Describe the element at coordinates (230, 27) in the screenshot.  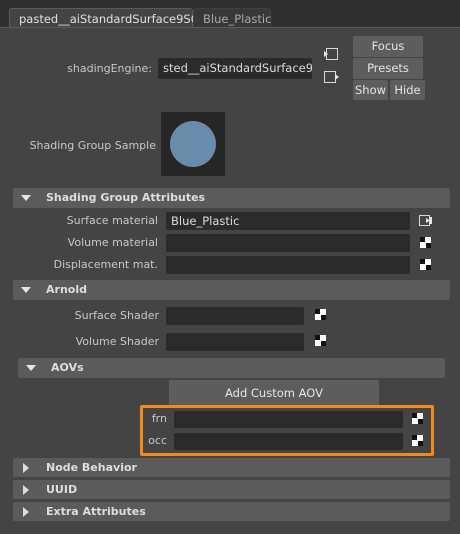
I see `tab-underline` at that location.